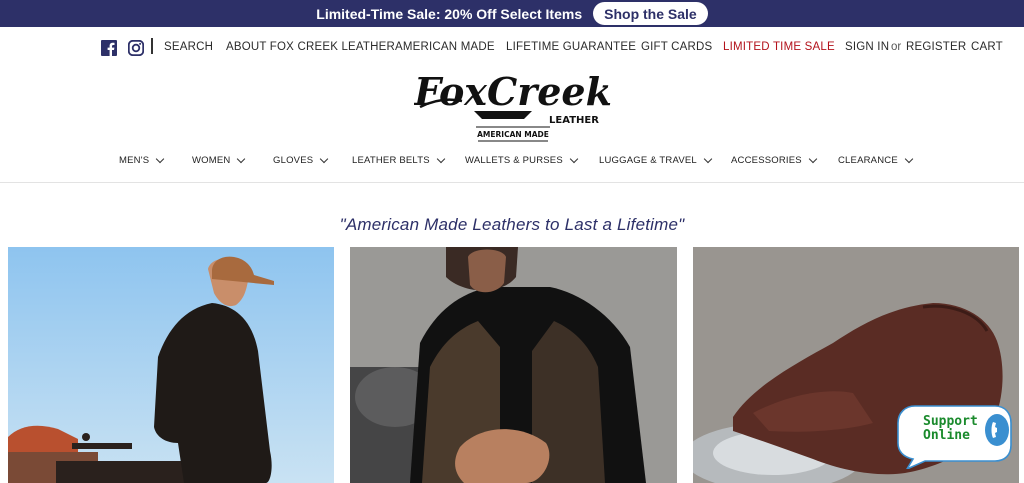  I want to click on nav-gloves: GLOVES, so click(301, 160).